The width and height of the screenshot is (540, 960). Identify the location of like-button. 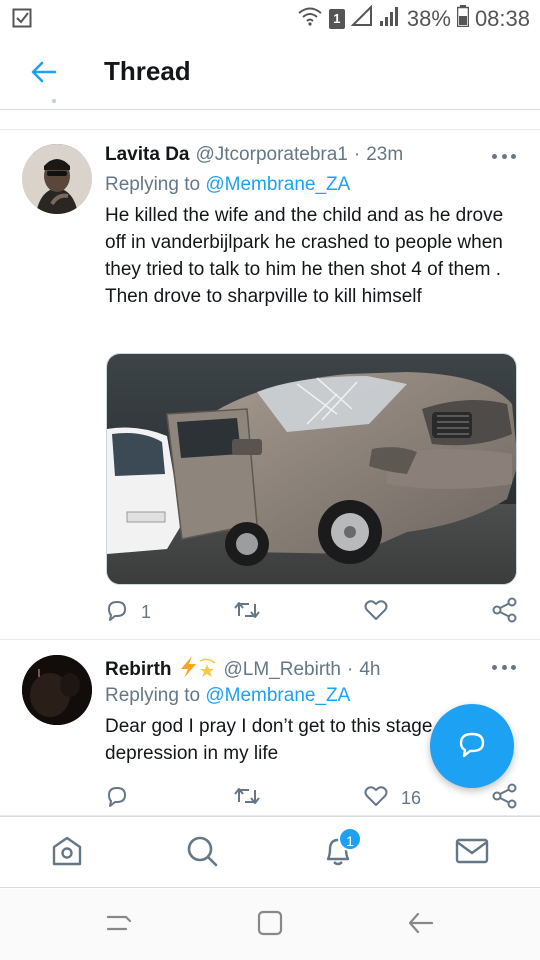
(382, 612).